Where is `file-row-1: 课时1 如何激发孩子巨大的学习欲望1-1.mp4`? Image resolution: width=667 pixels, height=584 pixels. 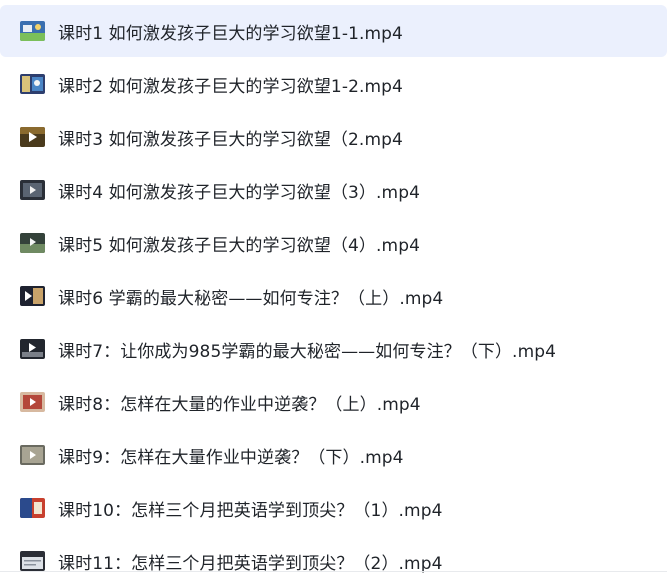 file-row-1: 课时1 如何激发孩子巨大的学习欲望1-1.mp4 is located at coordinates (333, 31).